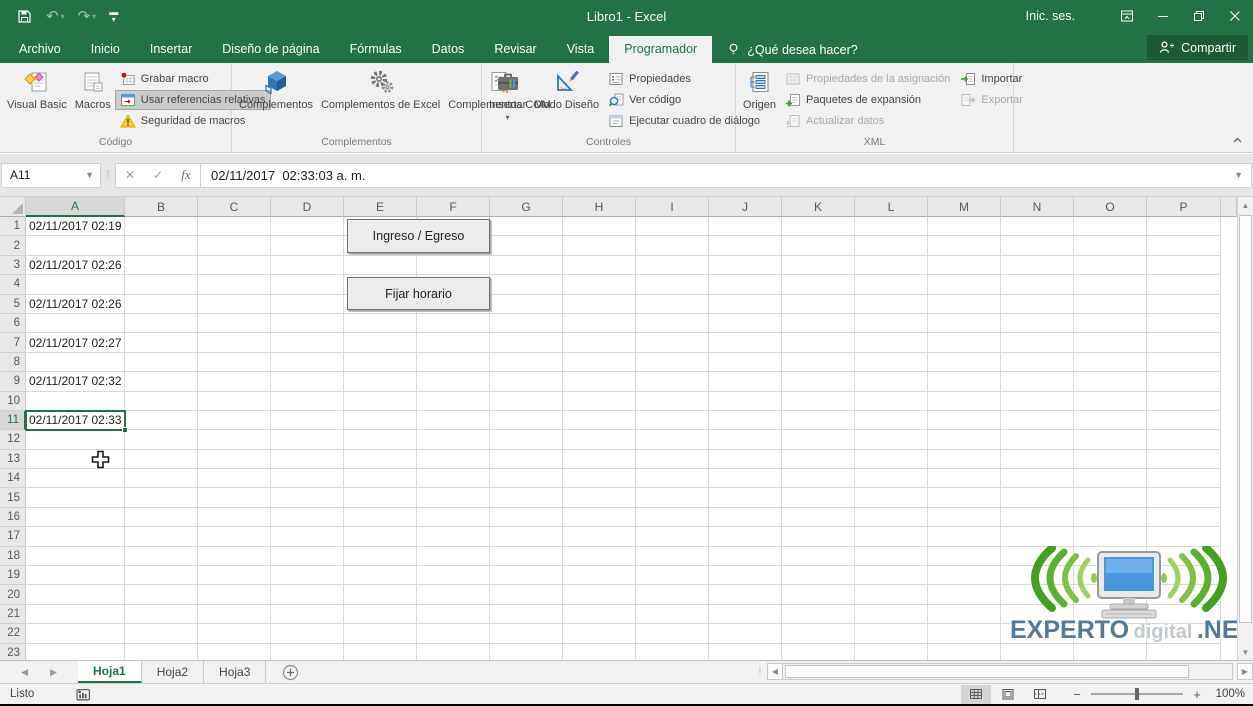  I want to click on cell-A15, so click(75, 498).